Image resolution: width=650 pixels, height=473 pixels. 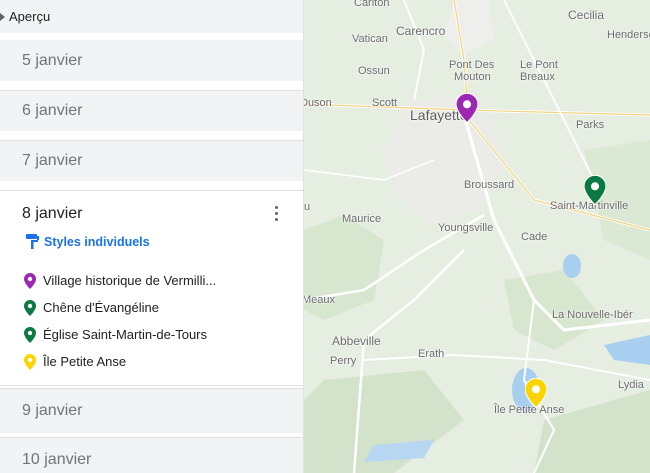 I want to click on place-item: Église Saint-Martin-de-Tours, so click(x=120, y=334).